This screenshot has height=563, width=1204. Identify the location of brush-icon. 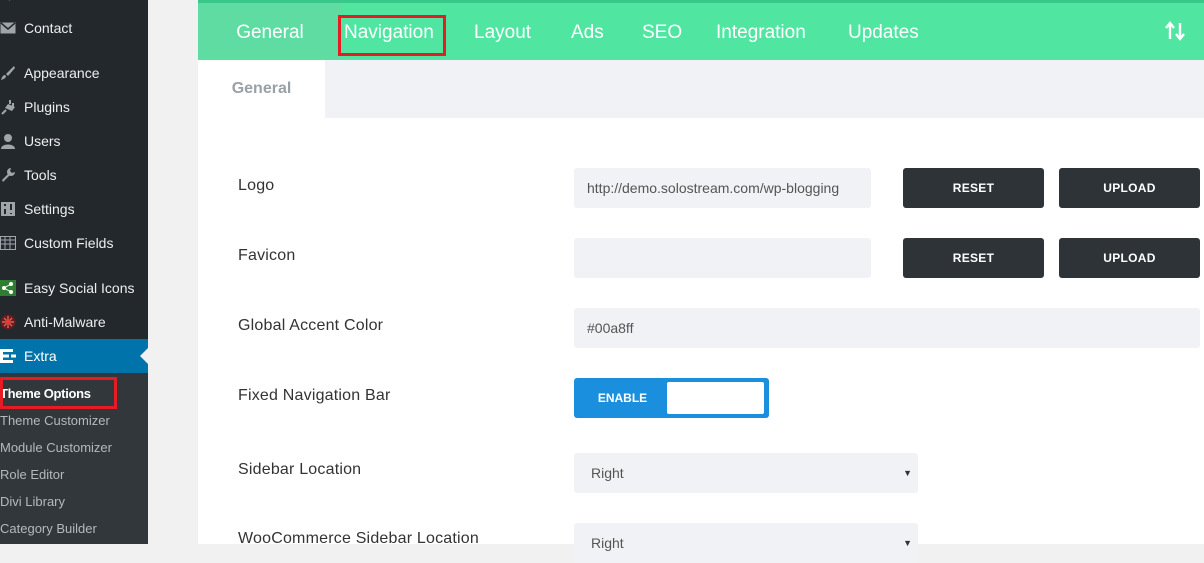
(10, 73).